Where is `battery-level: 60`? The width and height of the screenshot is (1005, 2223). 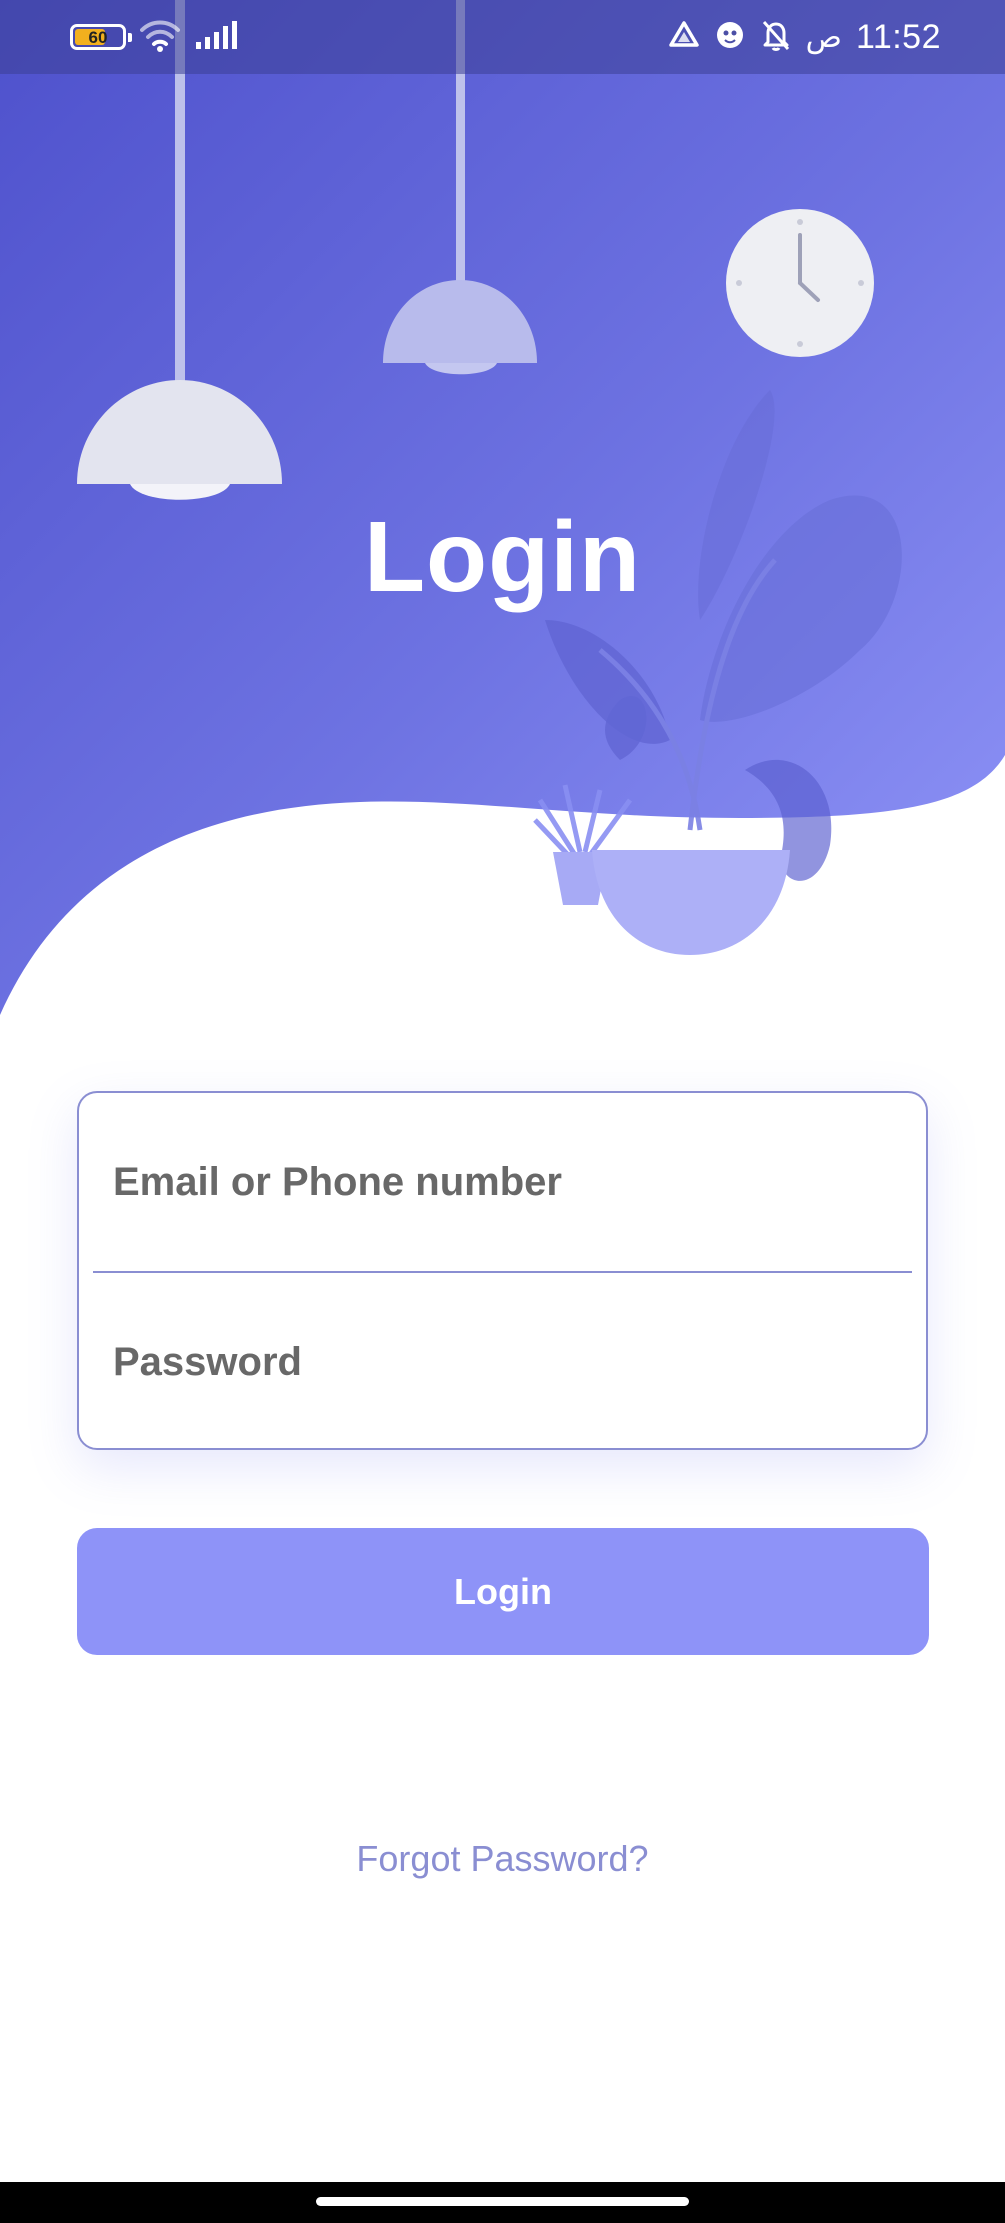
battery-level: 60 is located at coordinates (98, 37).